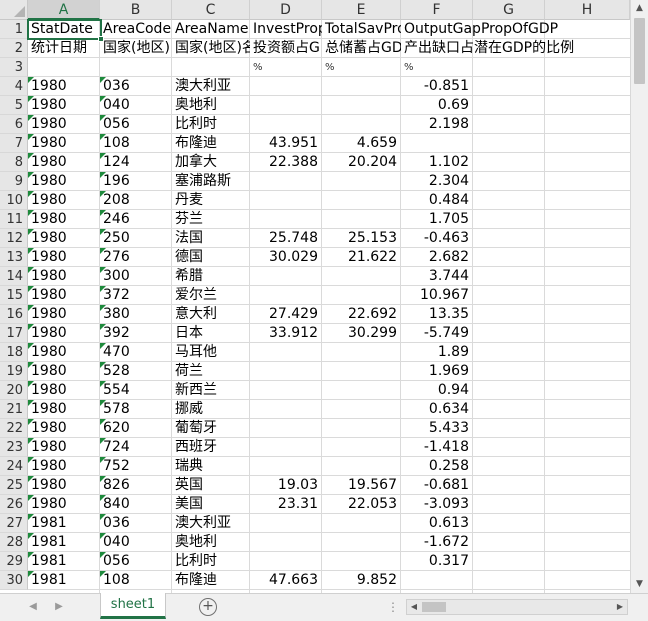 This screenshot has width=648, height=621. I want to click on row-header-30: 30, so click(14, 580).